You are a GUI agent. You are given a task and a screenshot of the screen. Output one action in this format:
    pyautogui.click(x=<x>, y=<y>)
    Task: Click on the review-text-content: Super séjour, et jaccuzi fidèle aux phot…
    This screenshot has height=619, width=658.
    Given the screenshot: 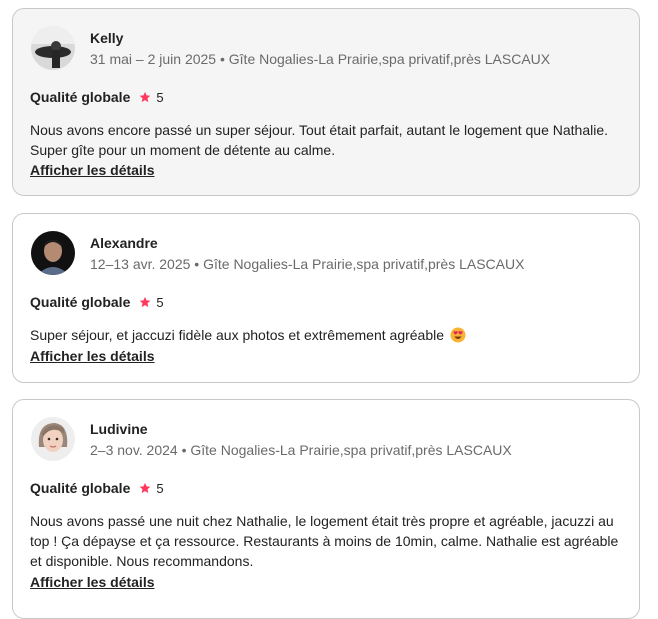 What is the action you would take?
    pyautogui.click(x=237, y=335)
    